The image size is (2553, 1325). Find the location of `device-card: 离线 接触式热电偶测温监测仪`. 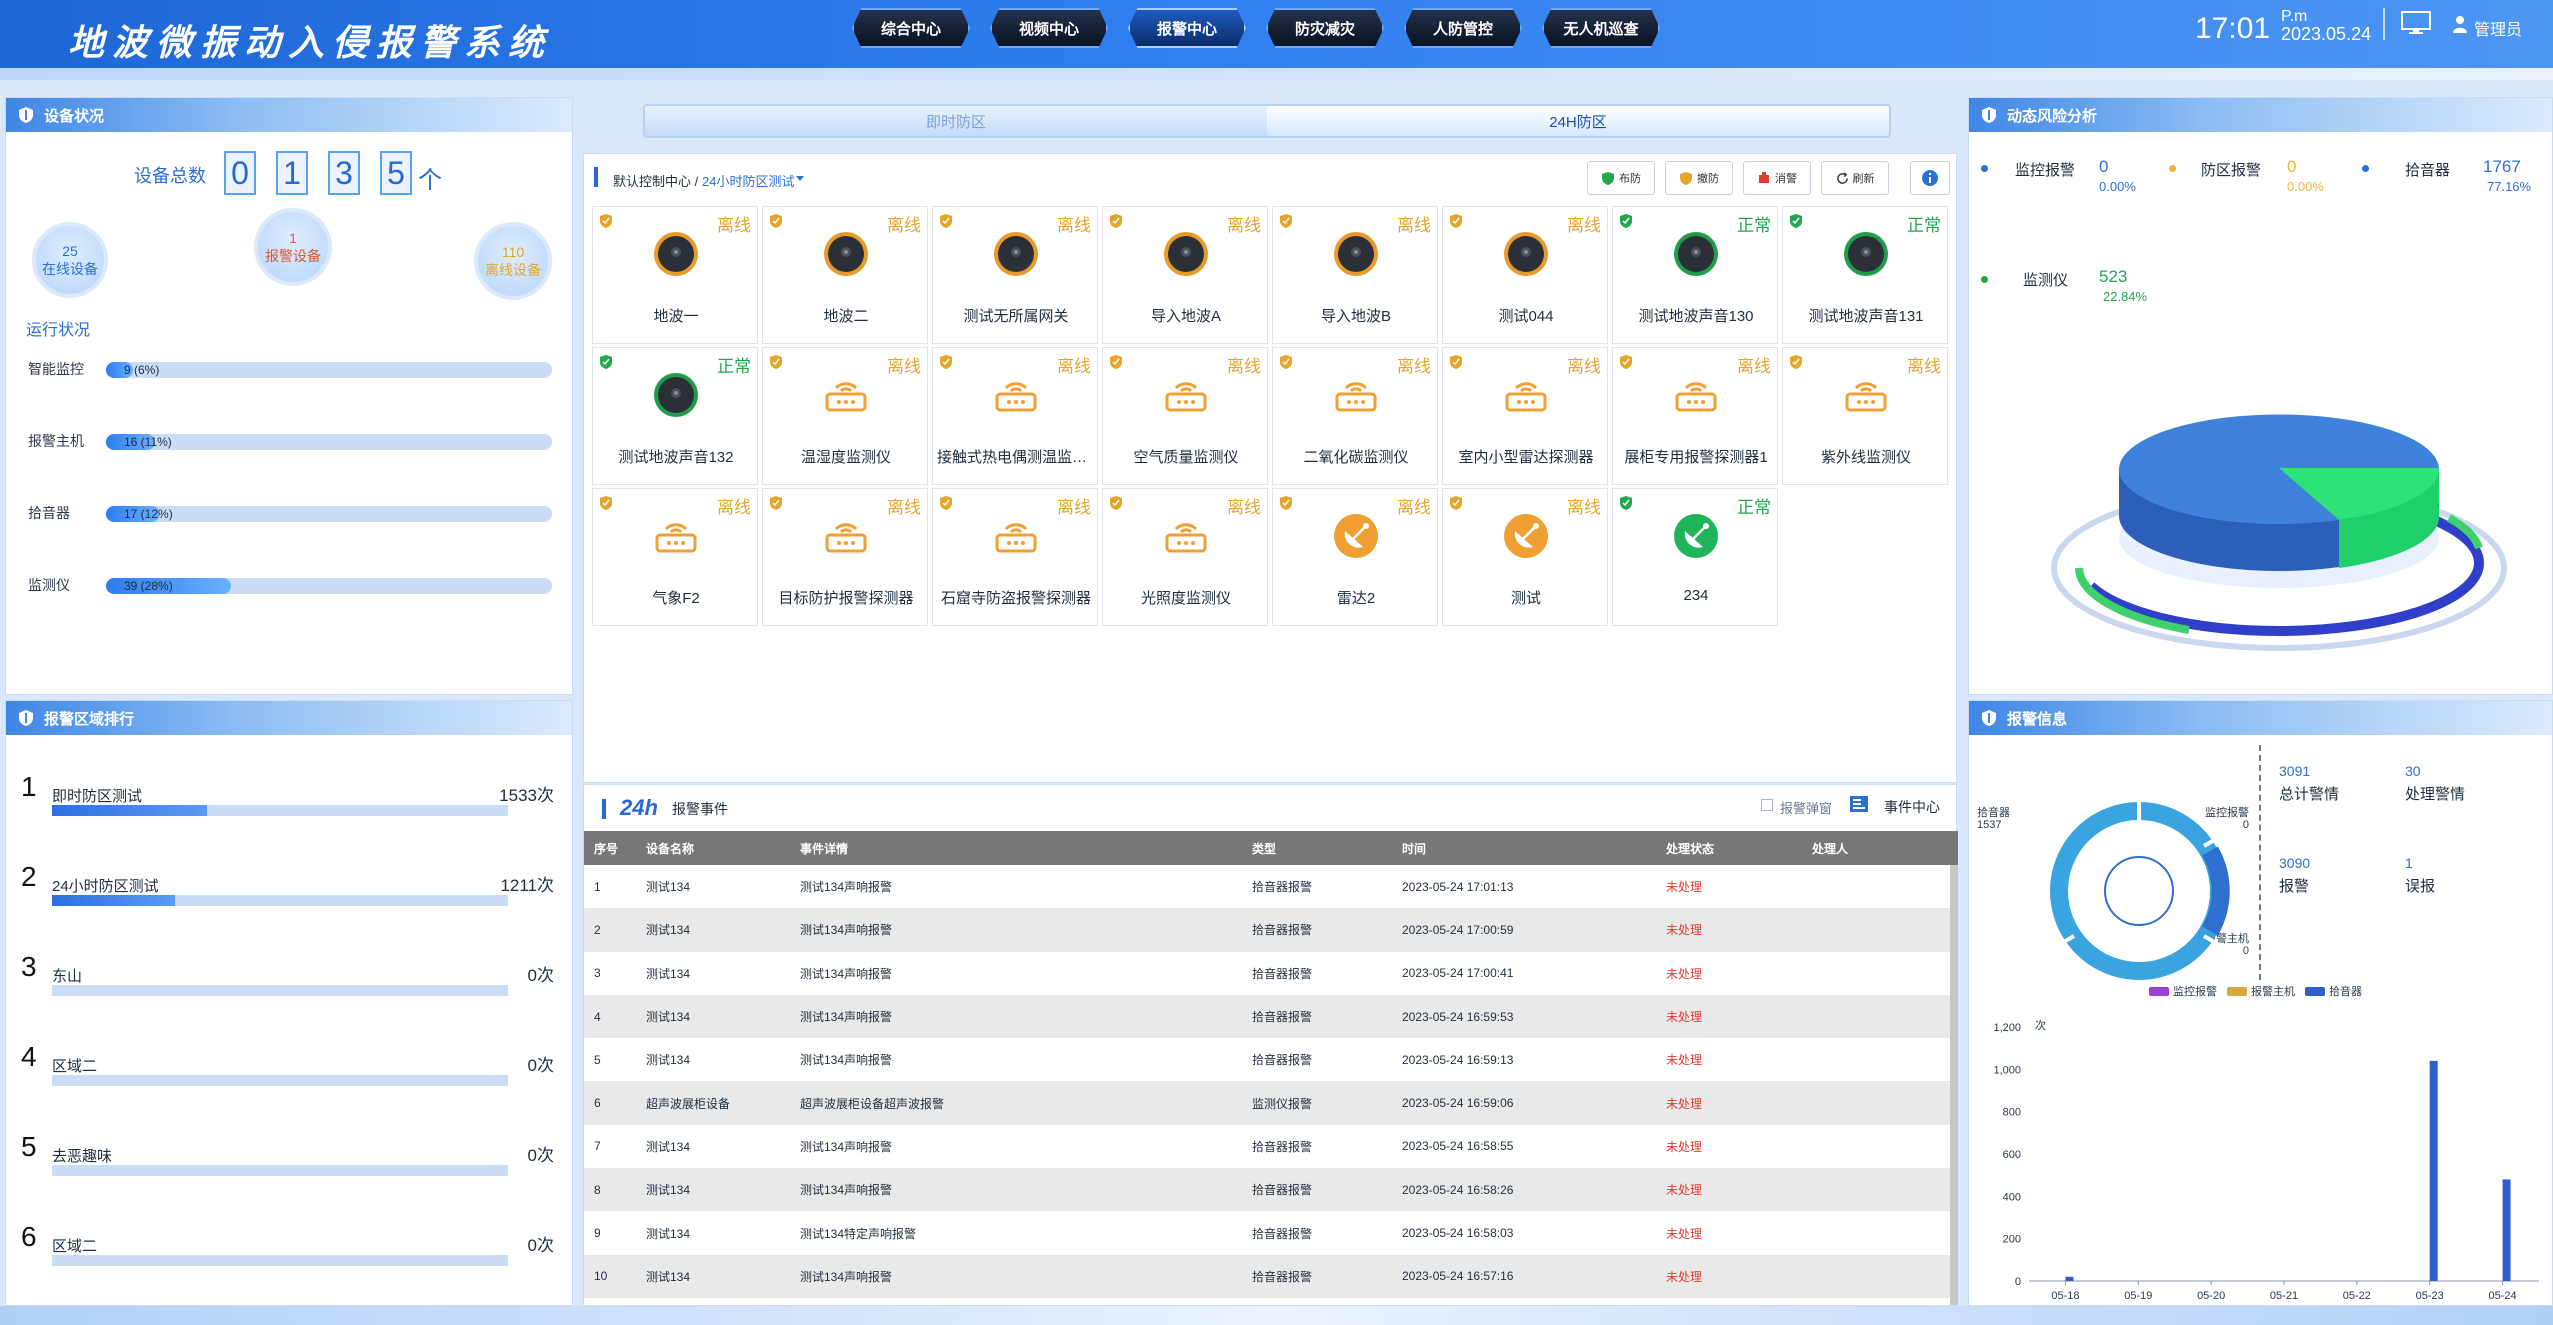

device-card: 离线 接触式热电偶测温监测仪 is located at coordinates (1015, 416).